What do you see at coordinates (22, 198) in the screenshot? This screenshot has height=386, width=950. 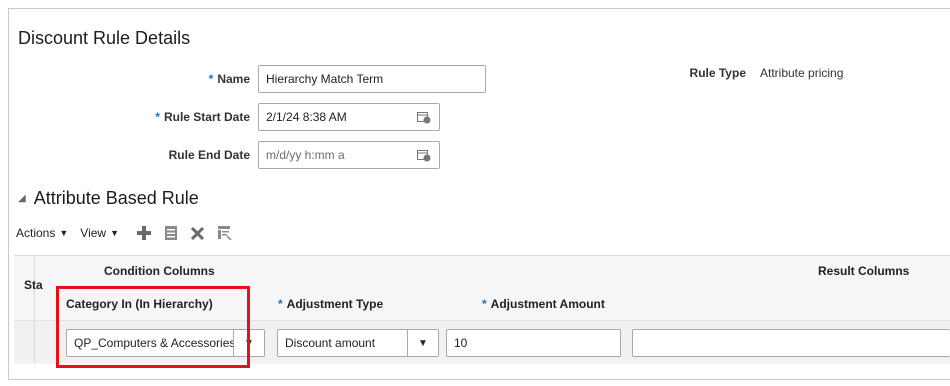 I see `triangle-down-icon: ◢` at bounding box center [22, 198].